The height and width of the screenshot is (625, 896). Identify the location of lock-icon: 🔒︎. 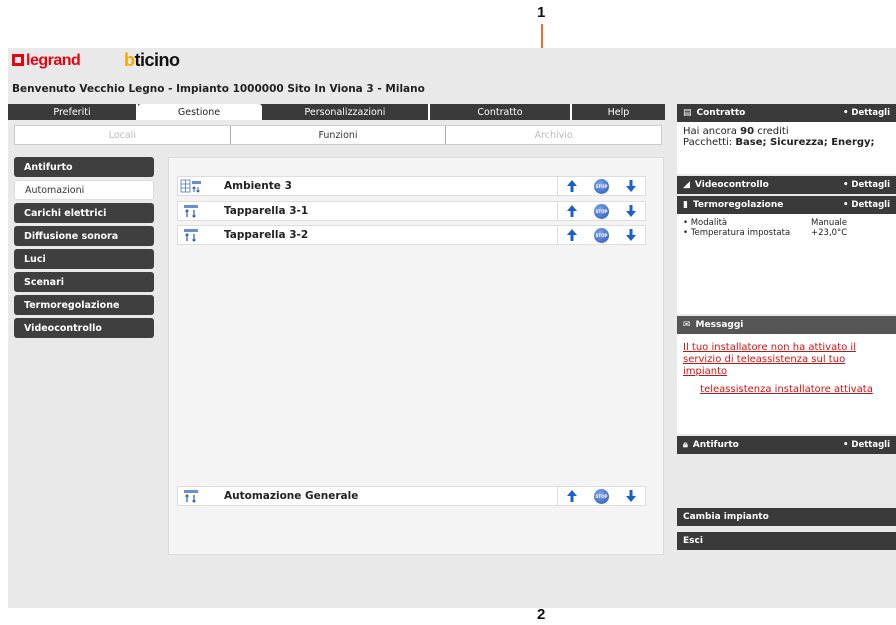
(685, 445).